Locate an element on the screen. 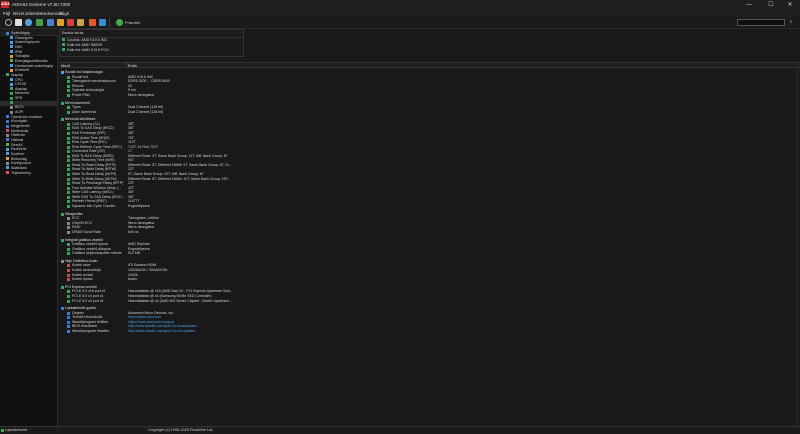 The image size is (800, 434). search-icon: ⌕ is located at coordinates (791, 22).